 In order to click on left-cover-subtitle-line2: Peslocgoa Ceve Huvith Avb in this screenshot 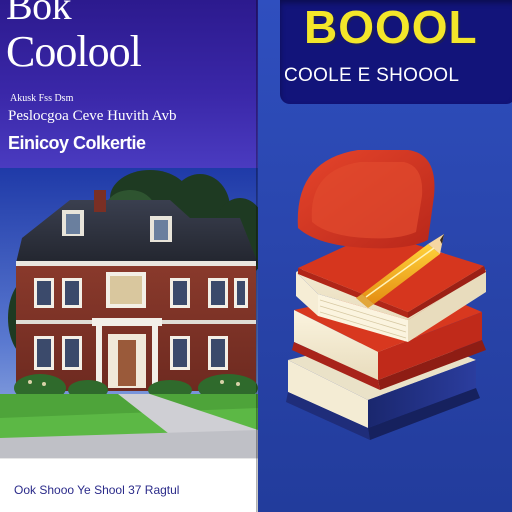, I will do `click(92, 116)`.